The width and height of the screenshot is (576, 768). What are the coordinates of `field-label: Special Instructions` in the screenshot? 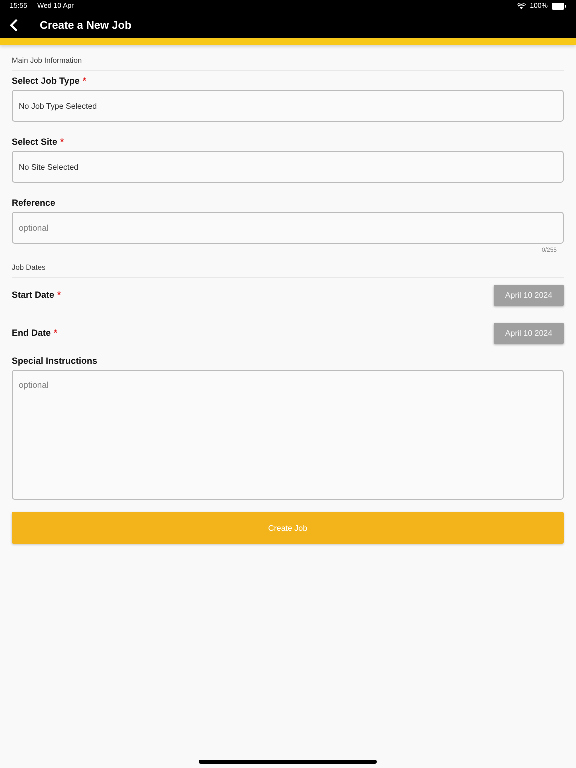 It's located at (55, 361).